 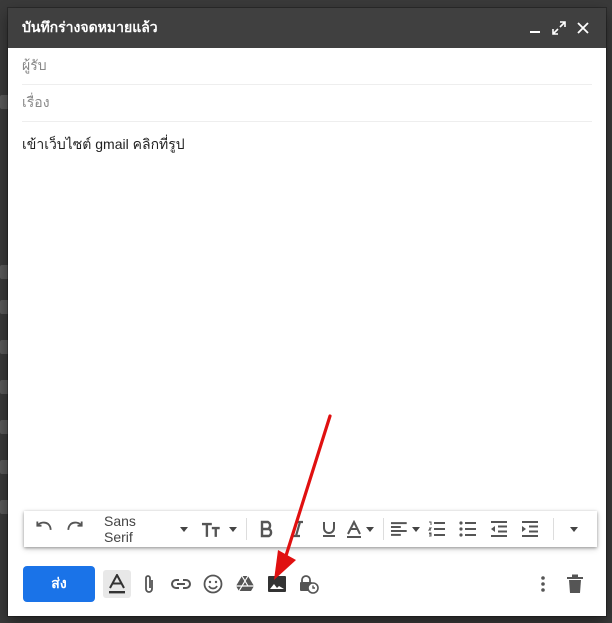 What do you see at coordinates (499, 529) in the screenshot?
I see `indent-less-icon` at bounding box center [499, 529].